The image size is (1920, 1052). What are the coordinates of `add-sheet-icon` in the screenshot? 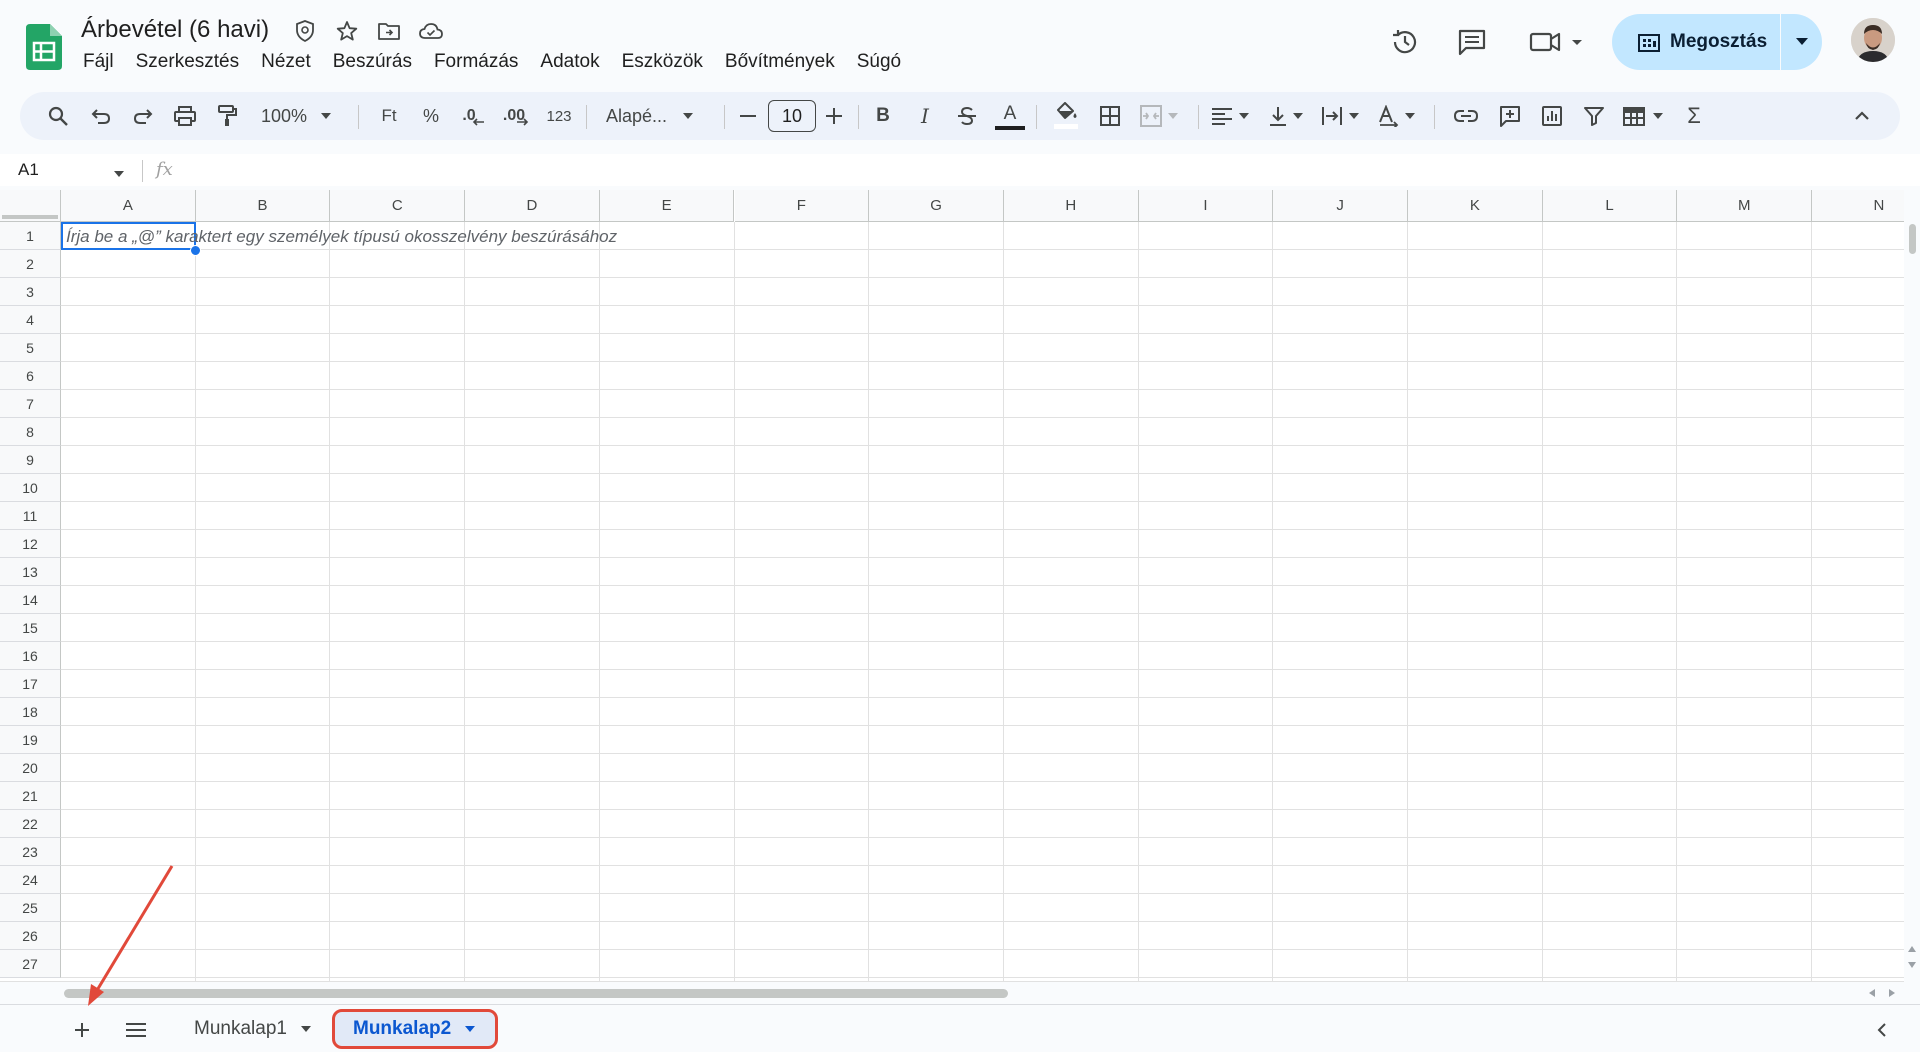 It's located at (82, 1030).